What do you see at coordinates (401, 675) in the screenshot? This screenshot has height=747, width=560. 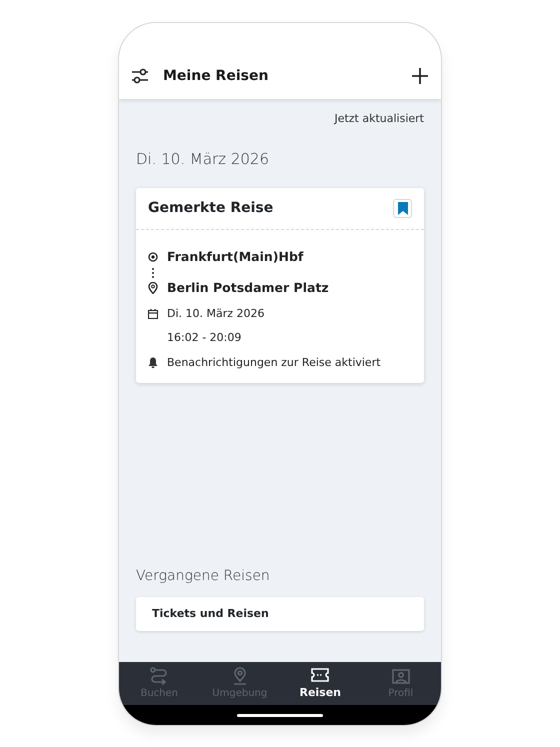 I see `profile-icon` at bounding box center [401, 675].